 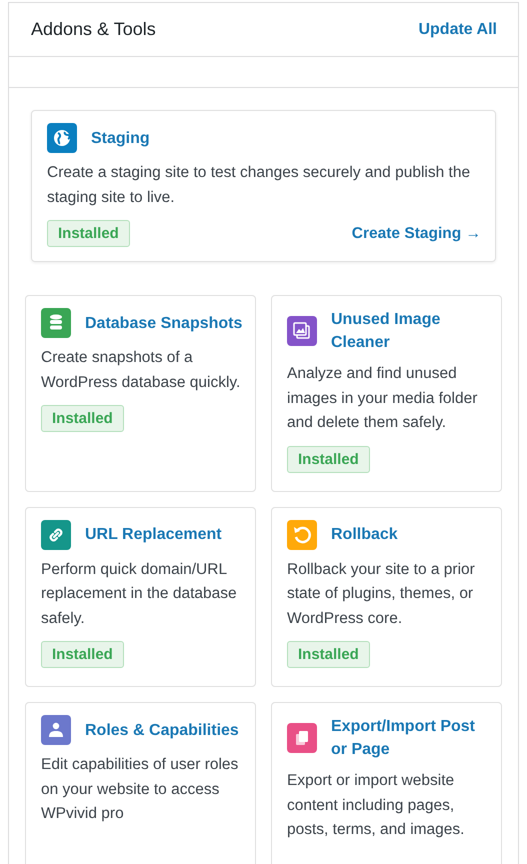 What do you see at coordinates (457, 29) in the screenshot?
I see `update-all-link: Update All` at bounding box center [457, 29].